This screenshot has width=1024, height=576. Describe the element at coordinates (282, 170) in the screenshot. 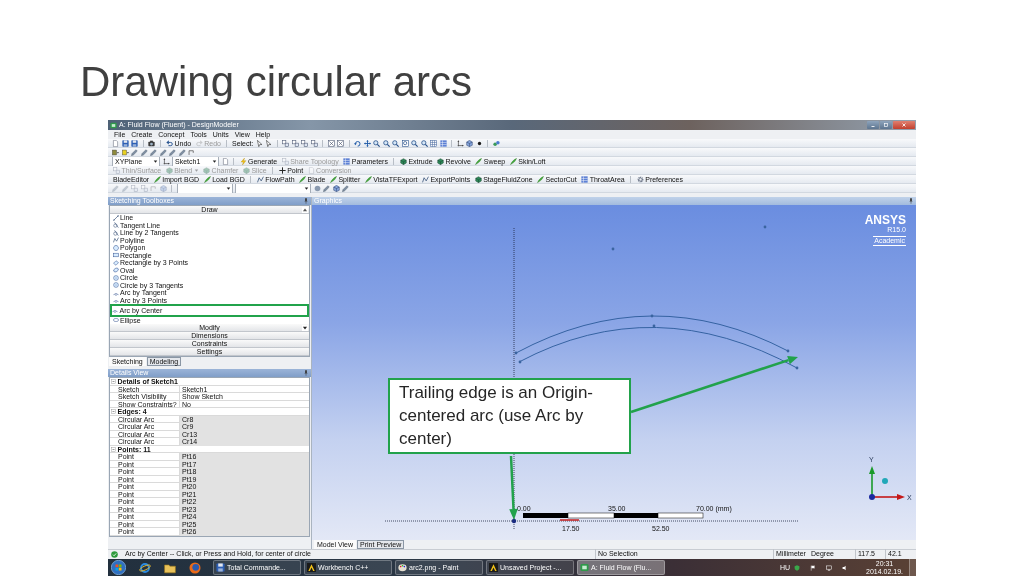

I see `cross-icon` at that location.